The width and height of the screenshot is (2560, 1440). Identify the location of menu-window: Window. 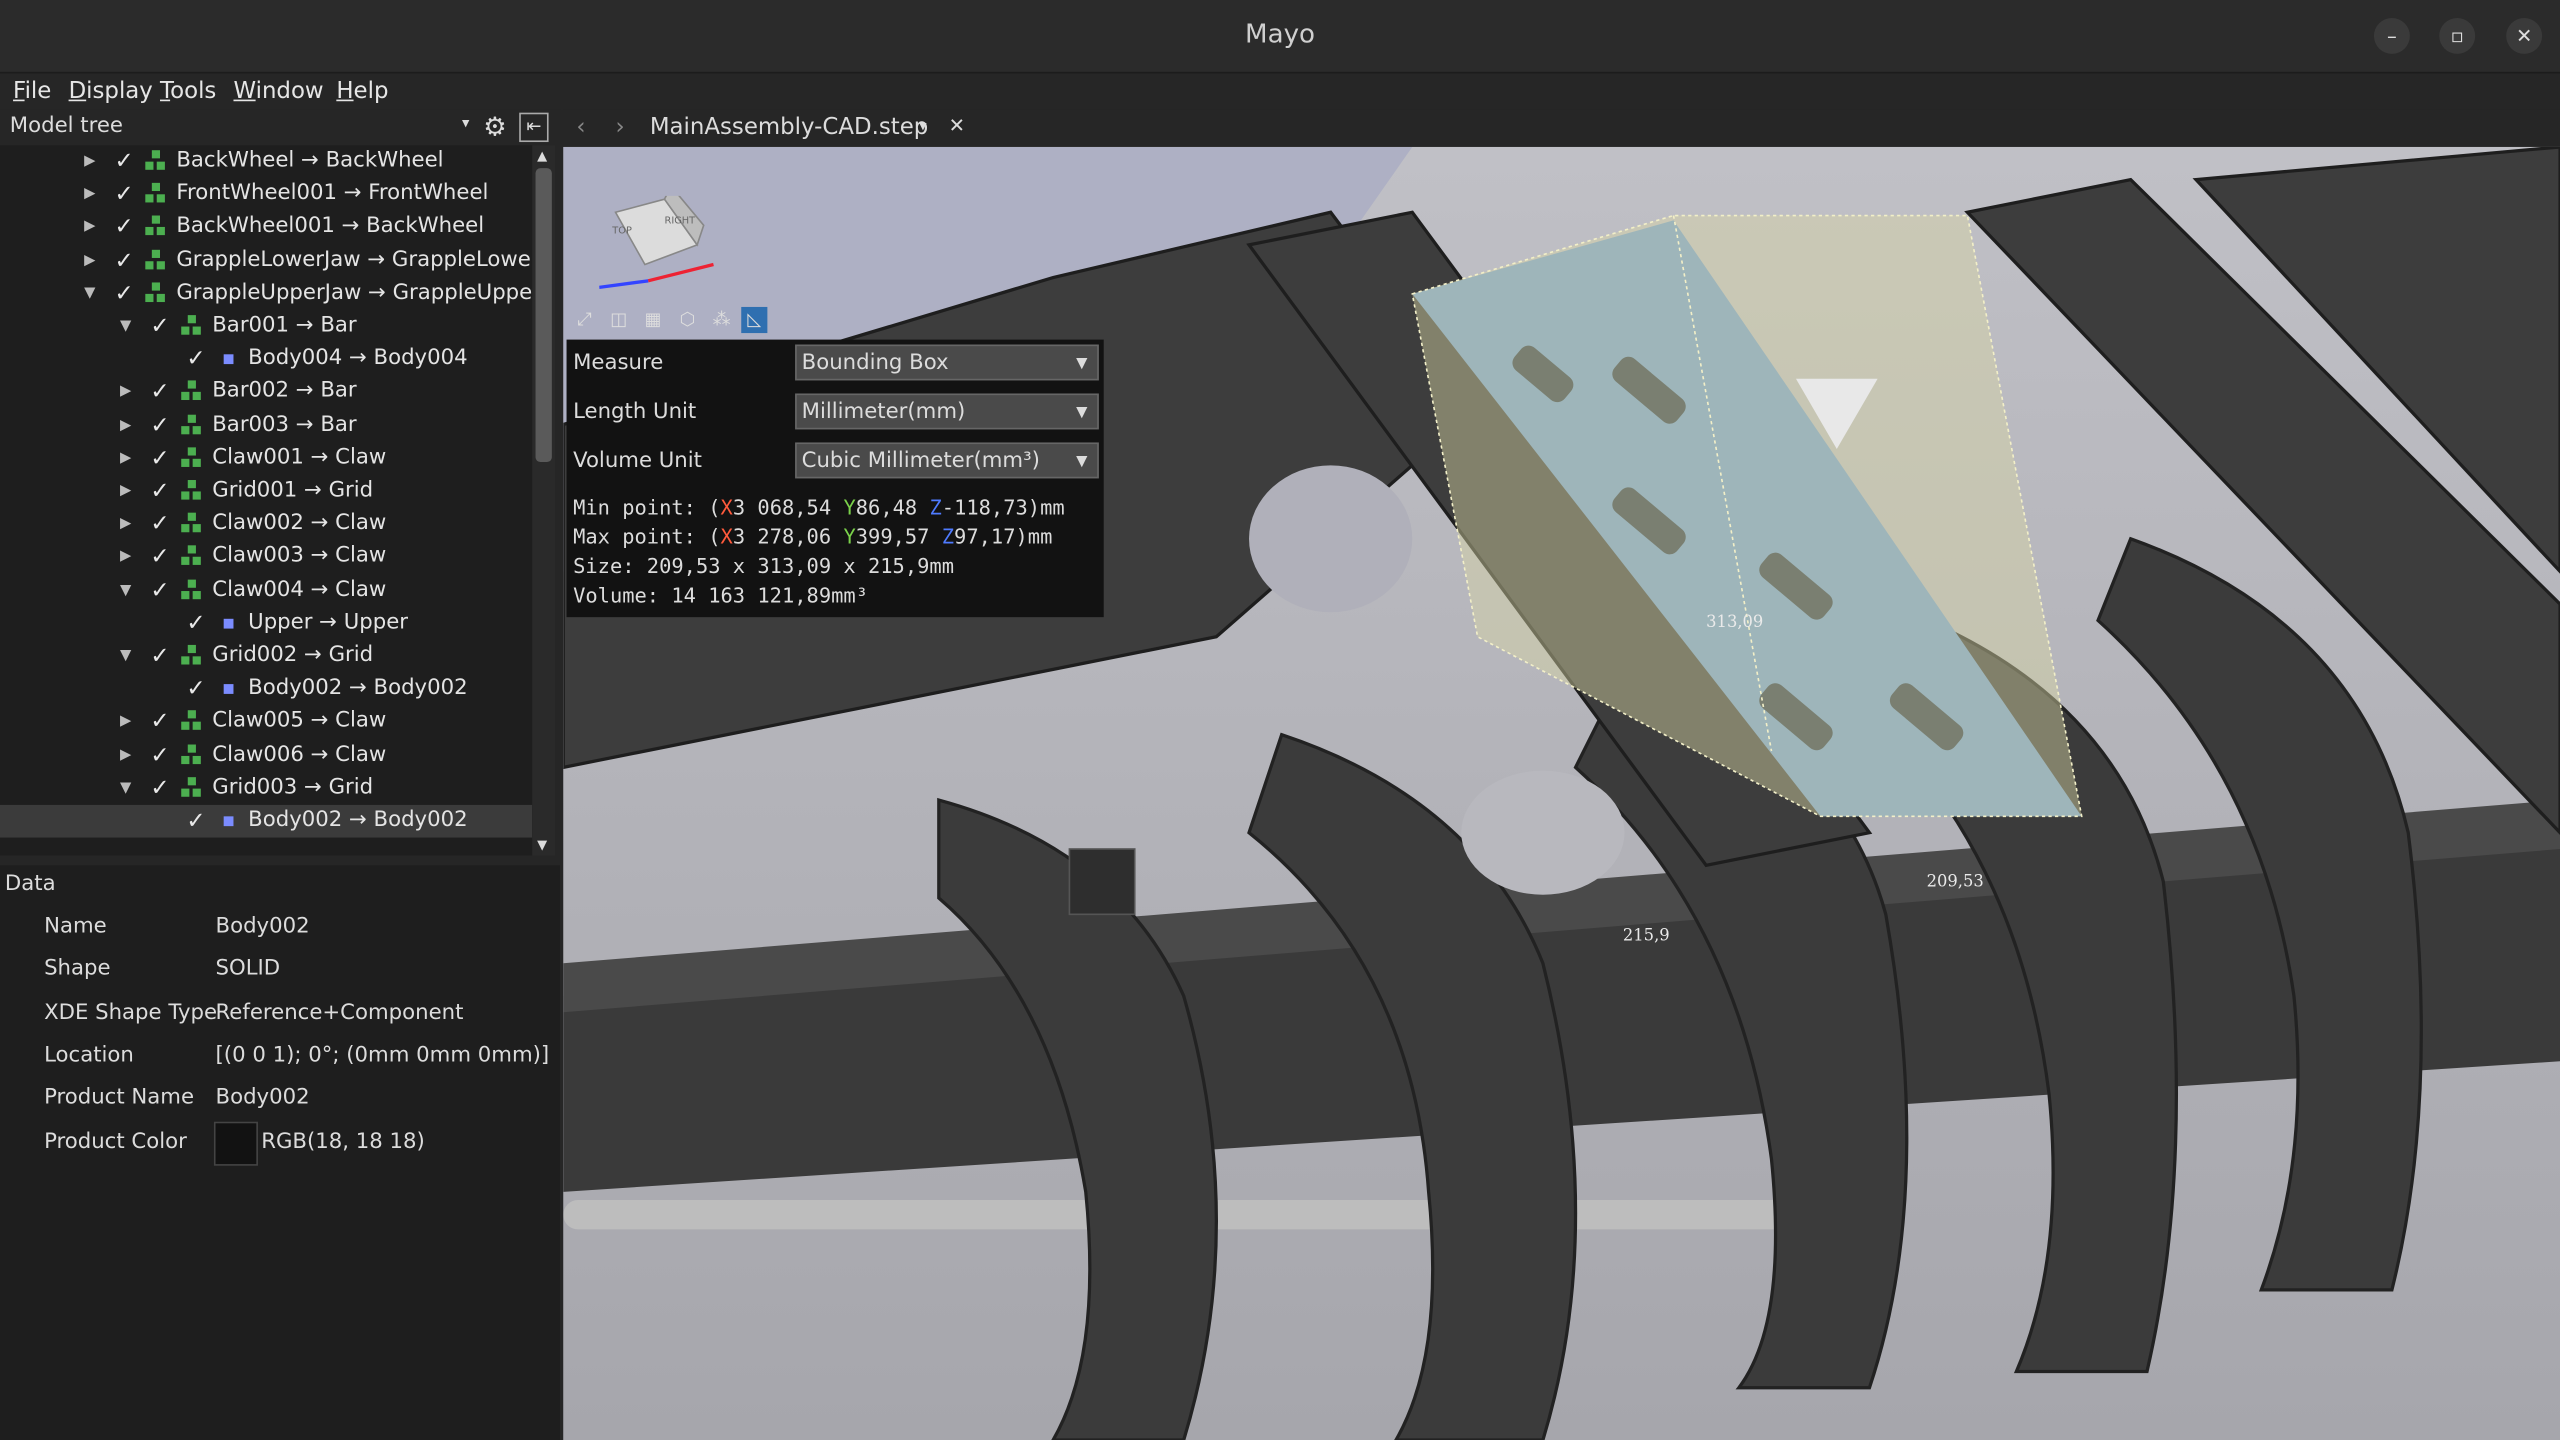
(278, 91).